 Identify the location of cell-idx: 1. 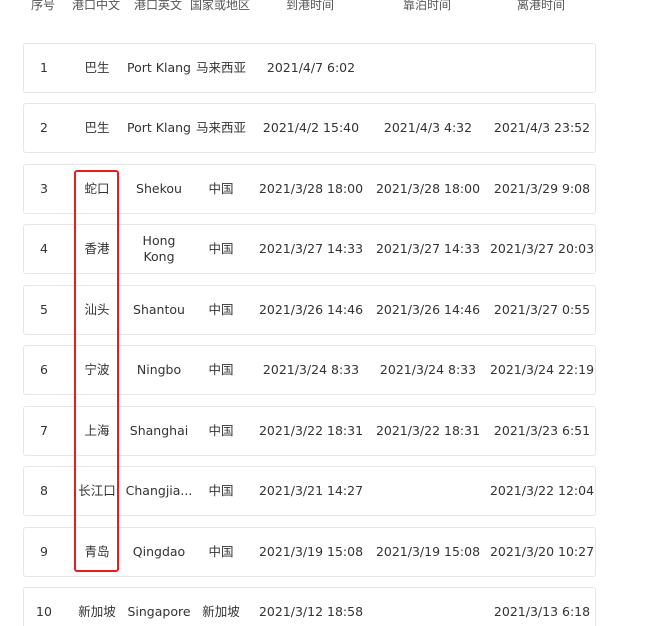
(44, 67).